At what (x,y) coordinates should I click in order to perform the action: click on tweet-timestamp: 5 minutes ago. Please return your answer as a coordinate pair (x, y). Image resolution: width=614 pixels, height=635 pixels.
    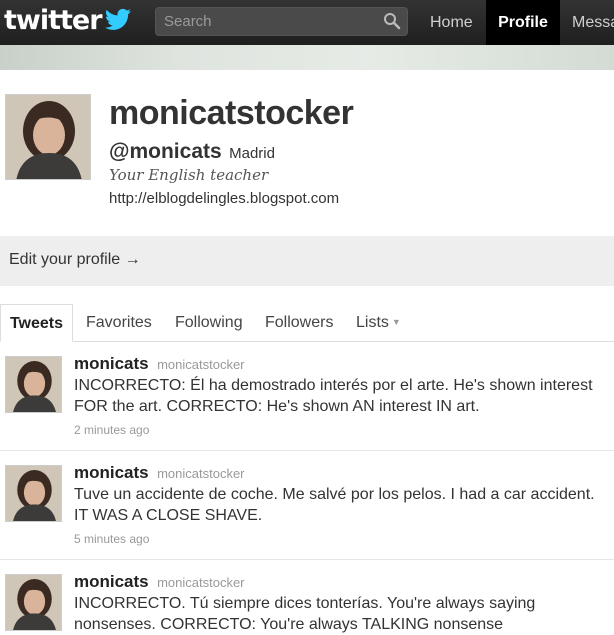
    Looking at the image, I should click on (111, 539).